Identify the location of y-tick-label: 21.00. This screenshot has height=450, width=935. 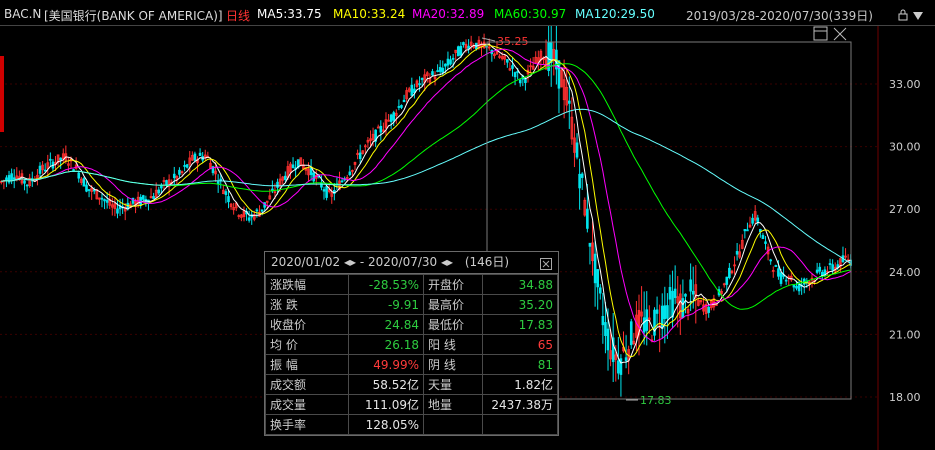
(905, 334).